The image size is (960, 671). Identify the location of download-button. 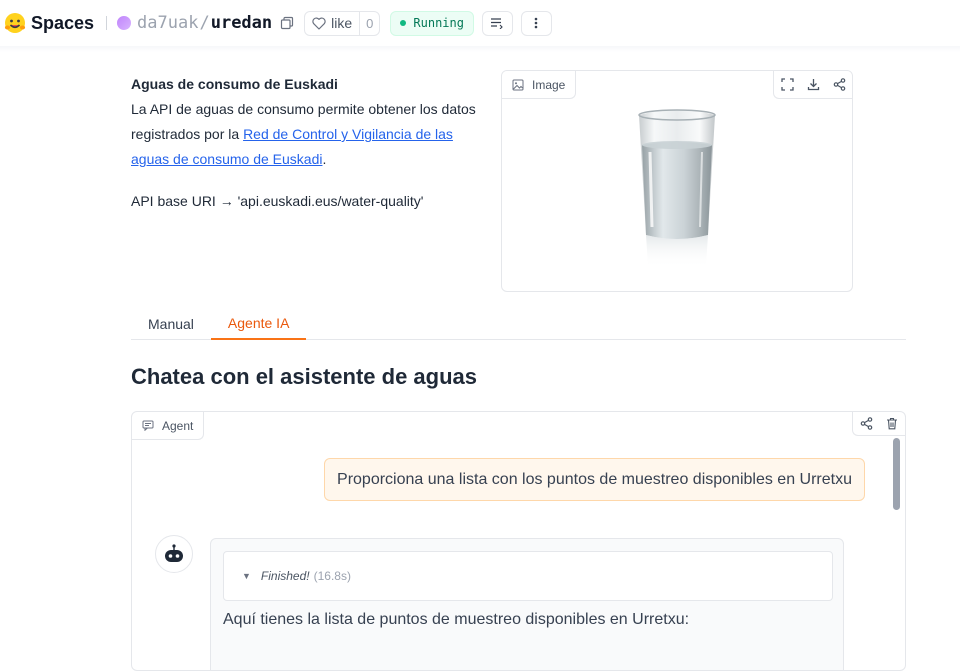
(813, 84).